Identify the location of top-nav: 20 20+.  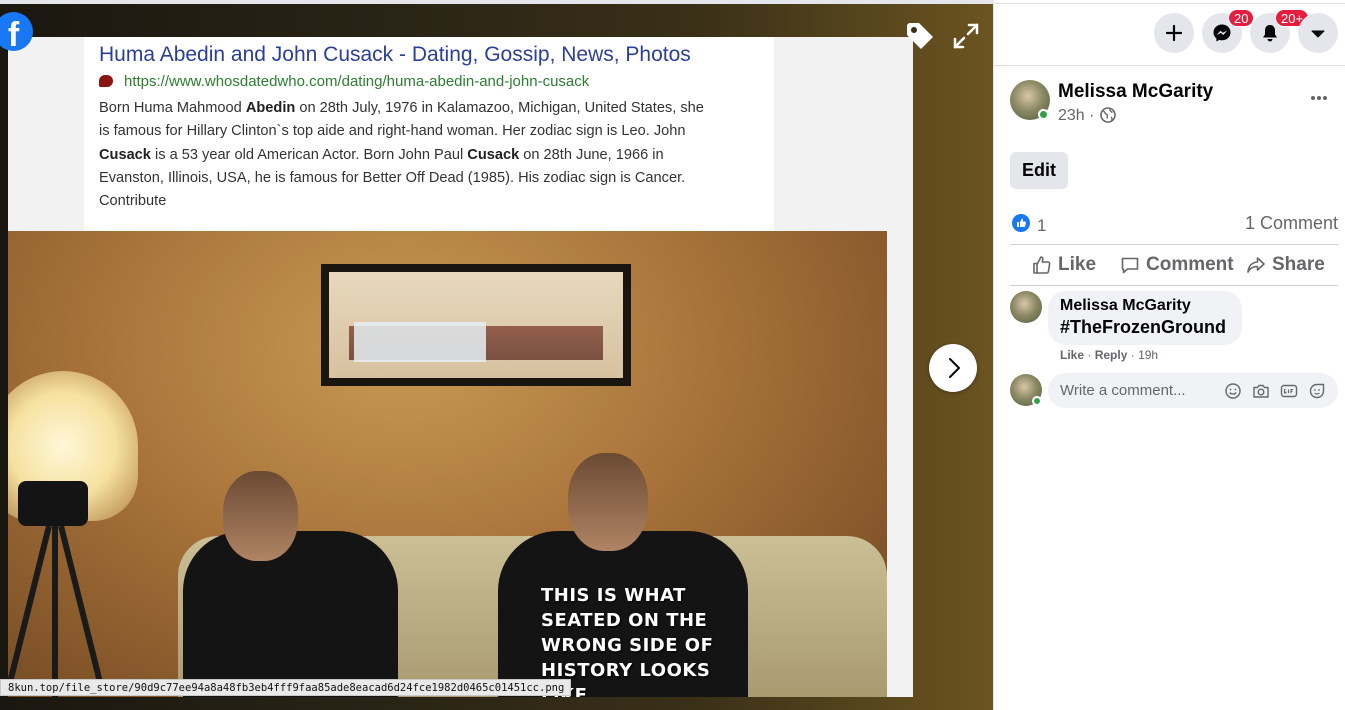
(1169, 33).